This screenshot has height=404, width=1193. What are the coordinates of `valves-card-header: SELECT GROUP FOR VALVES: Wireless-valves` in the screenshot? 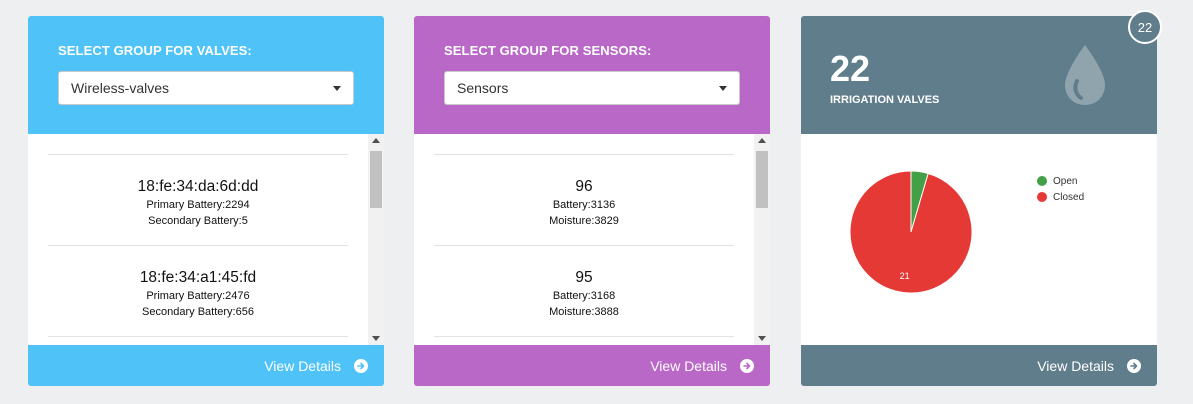 It's located at (206, 75).